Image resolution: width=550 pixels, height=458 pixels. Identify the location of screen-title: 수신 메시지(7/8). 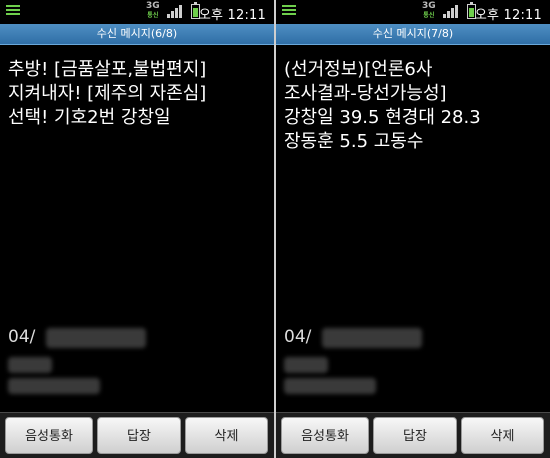
(413, 34).